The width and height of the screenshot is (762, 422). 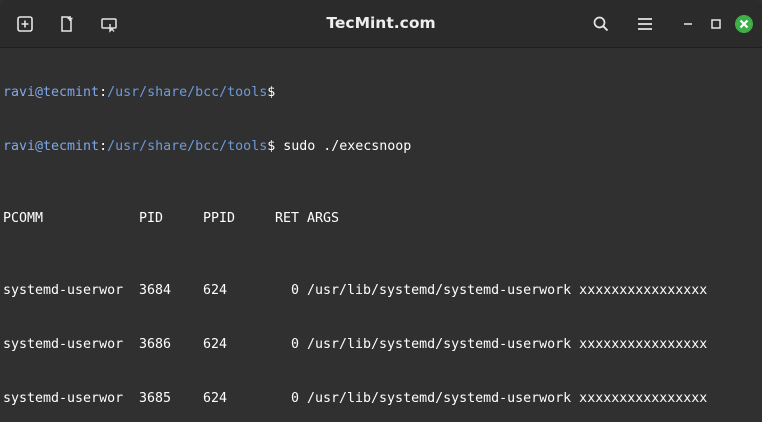 I want to click on header-args: ARGS, so click(x=323, y=218).